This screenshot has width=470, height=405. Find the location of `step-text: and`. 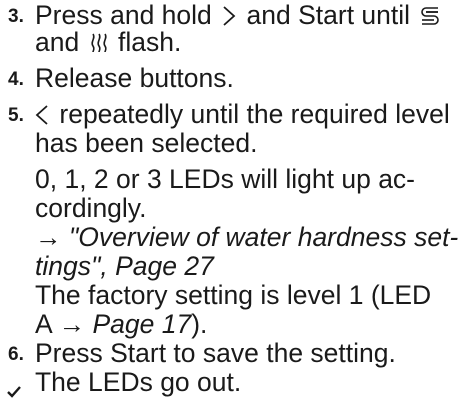

step-text: and is located at coordinates (57, 42).